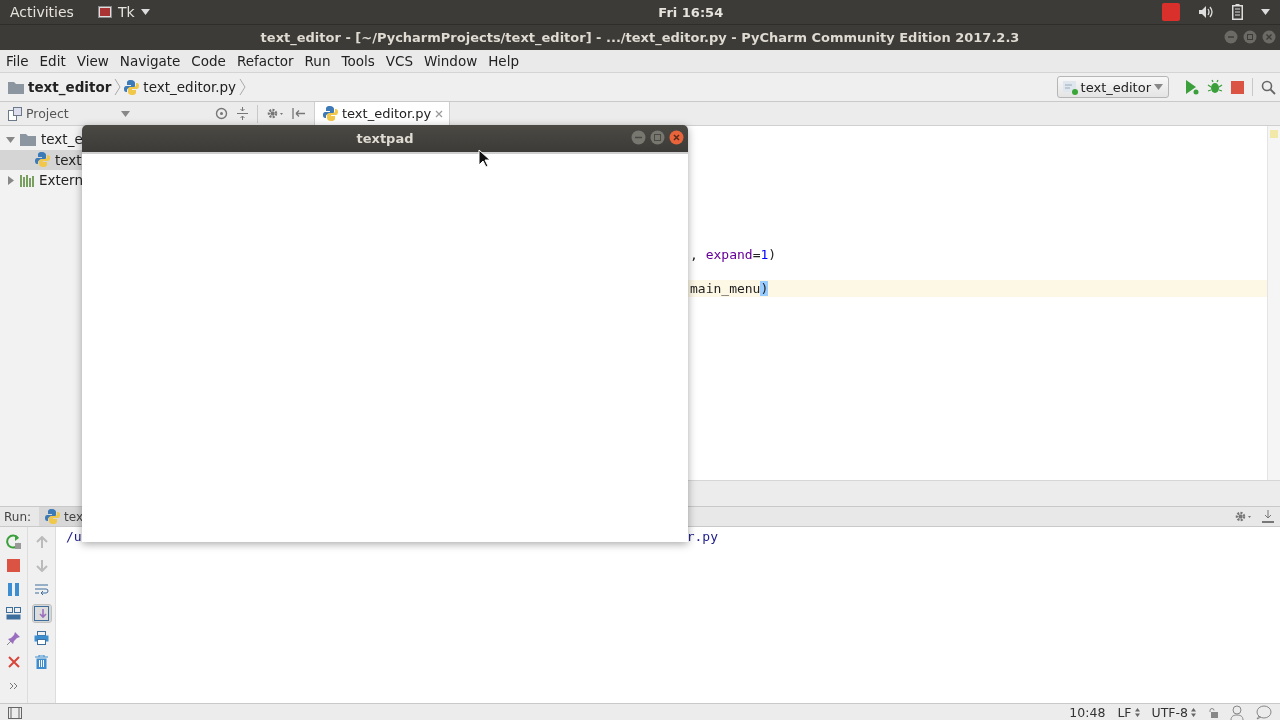  Describe the element at coordinates (265, 61) in the screenshot. I see `menu-item: Refactor` at that location.